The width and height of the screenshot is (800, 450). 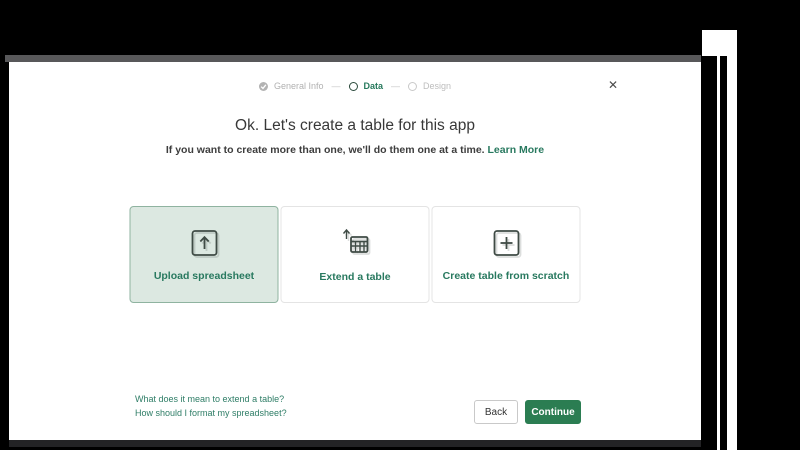 What do you see at coordinates (413, 86) in the screenshot?
I see `upcoming-circle-icon` at bounding box center [413, 86].